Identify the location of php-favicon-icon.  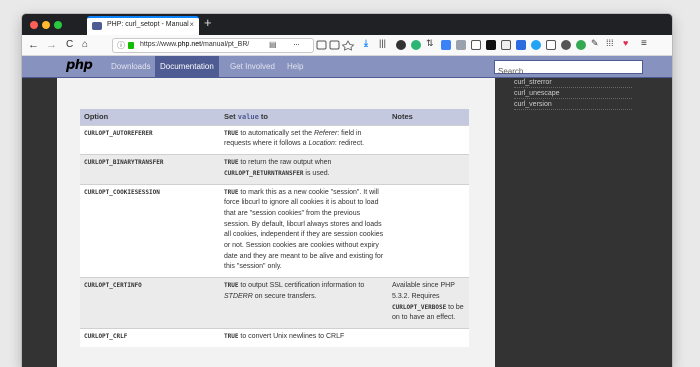
(97, 26).